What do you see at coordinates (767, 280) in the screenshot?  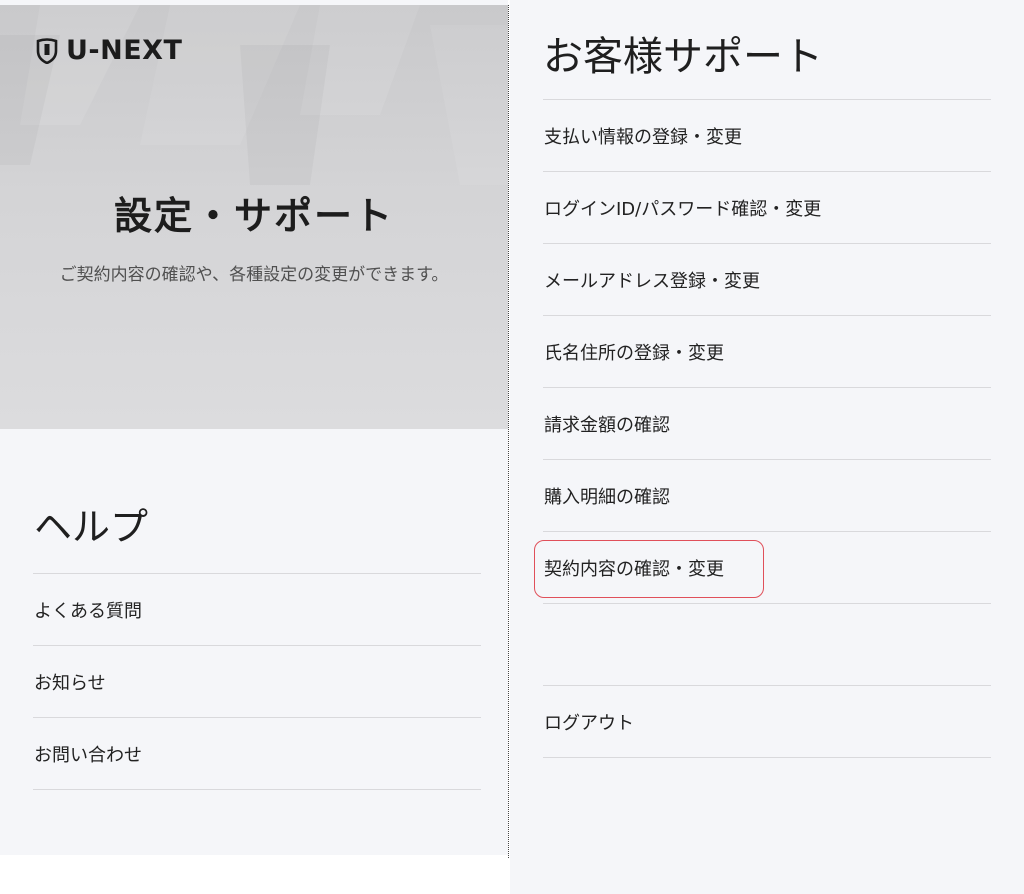 I see `support-item-email: メールアドレス登録・変更` at bounding box center [767, 280].